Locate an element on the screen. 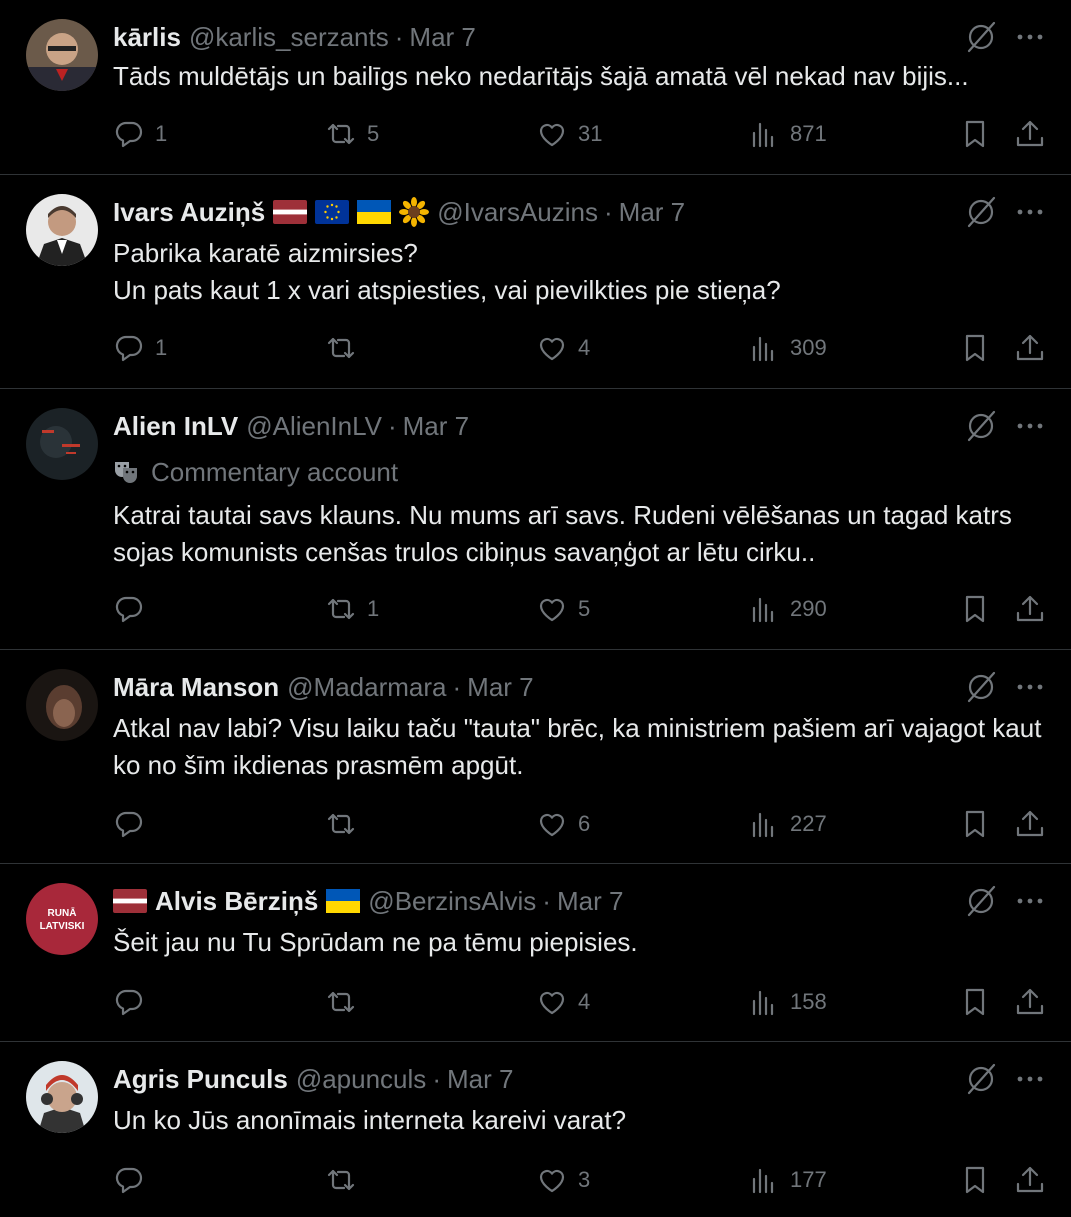 This screenshot has width=1071, height=1217. username: @BerzinsAlvis is located at coordinates (452, 901).